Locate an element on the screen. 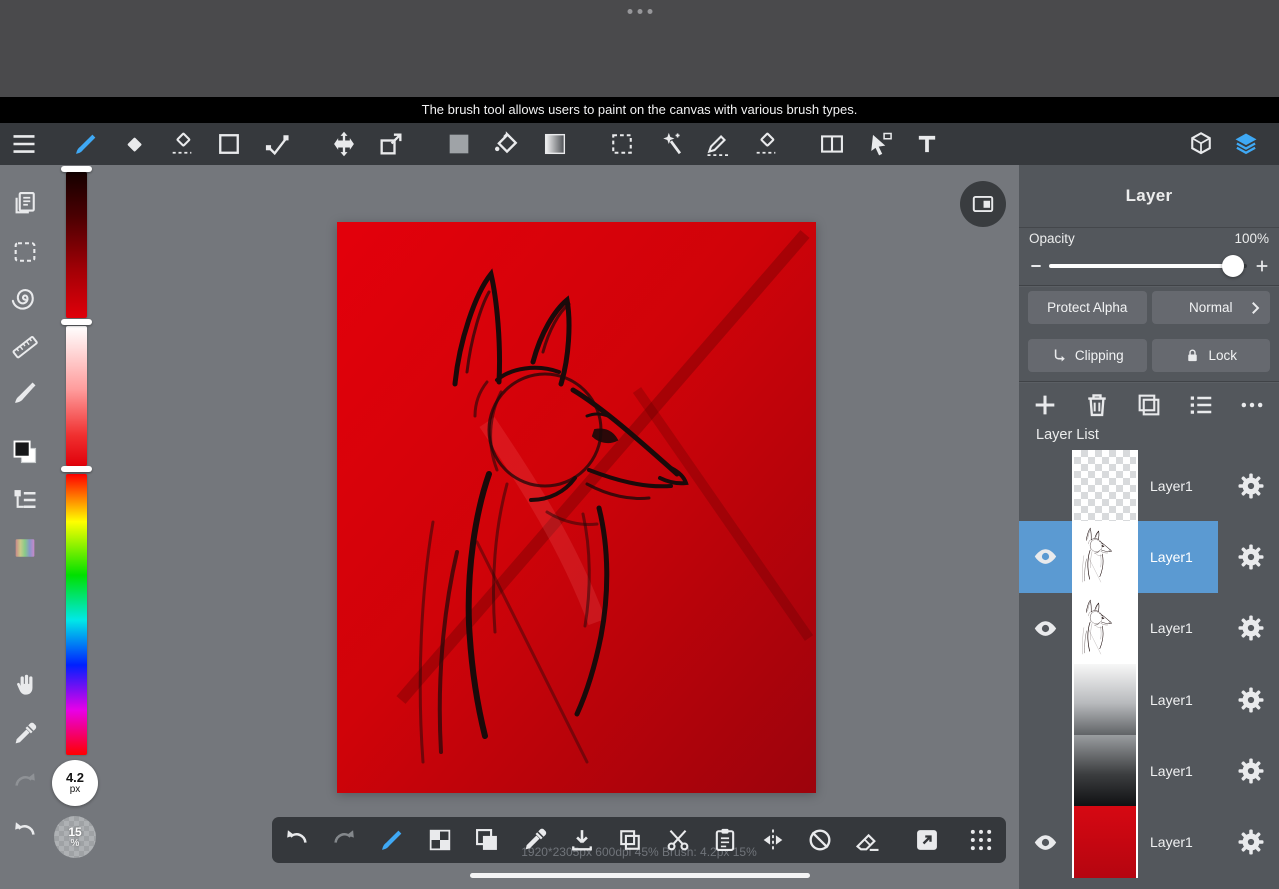 The height and width of the screenshot is (889, 1279). divide-canvas-tool-icon is located at coordinates (832, 144).